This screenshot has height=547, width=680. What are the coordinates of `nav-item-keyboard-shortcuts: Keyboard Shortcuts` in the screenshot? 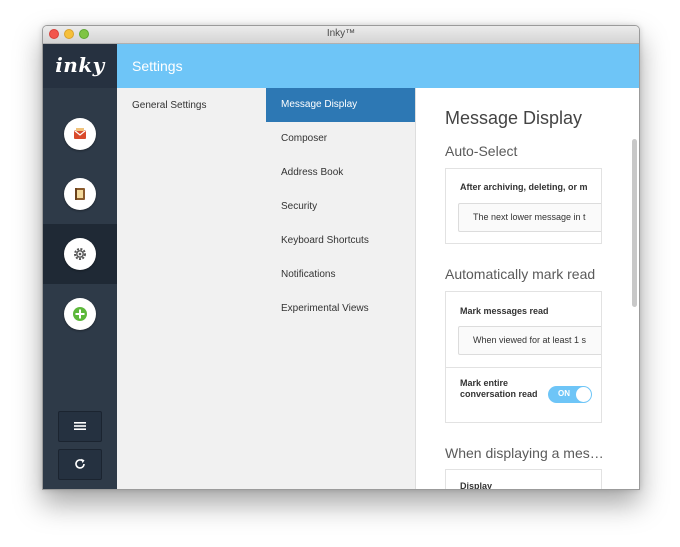 It's located at (340, 241).